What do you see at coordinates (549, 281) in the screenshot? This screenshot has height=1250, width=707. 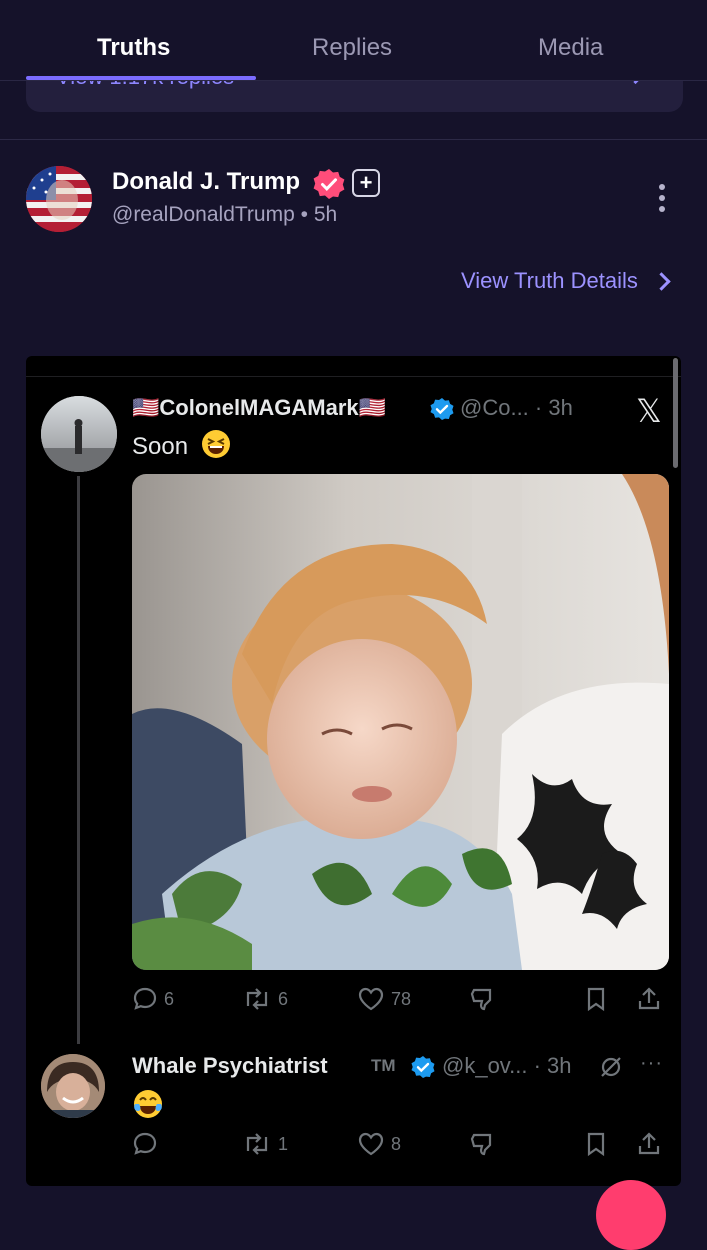 I see `view-truth-details-link: View Truth Details` at bounding box center [549, 281].